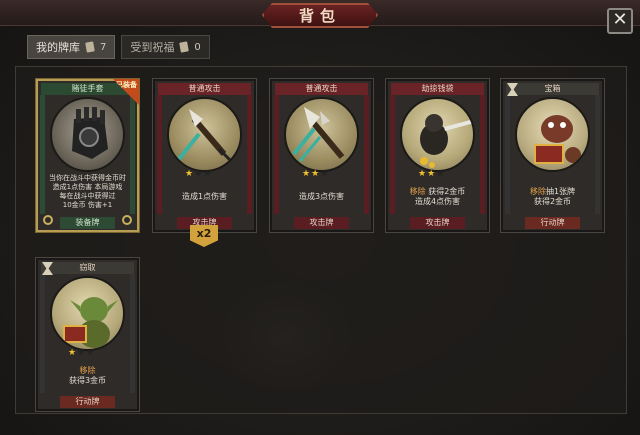 Image resolution: width=640 pixels, height=435 pixels. Describe the element at coordinates (87, 313) in the screenshot. I see `goblin-icon` at that location.